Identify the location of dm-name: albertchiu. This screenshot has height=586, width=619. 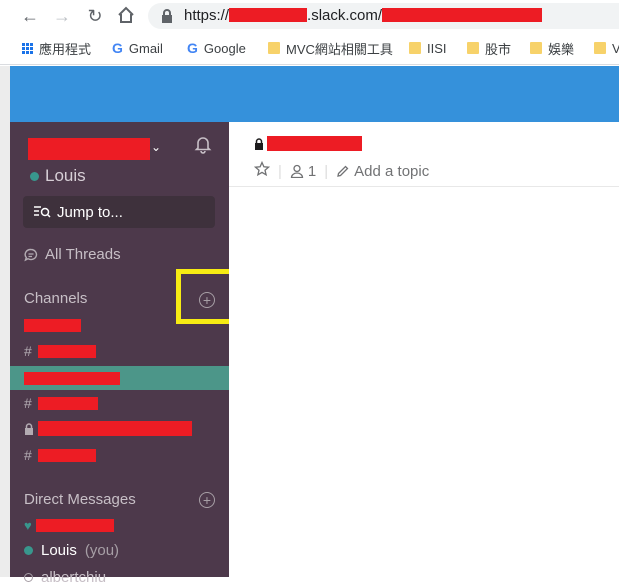
(74, 577).